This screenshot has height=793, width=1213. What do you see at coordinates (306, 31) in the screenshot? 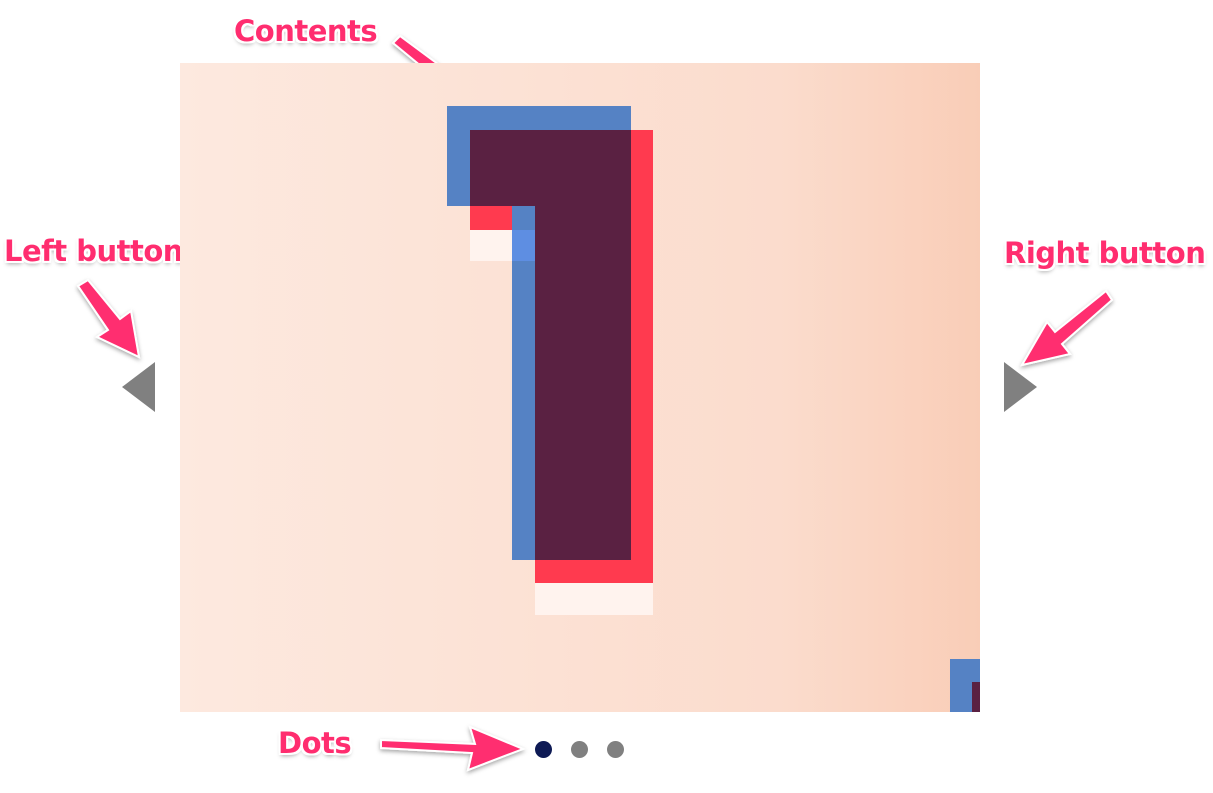
I see `contents-annotation-label: Contents` at bounding box center [306, 31].